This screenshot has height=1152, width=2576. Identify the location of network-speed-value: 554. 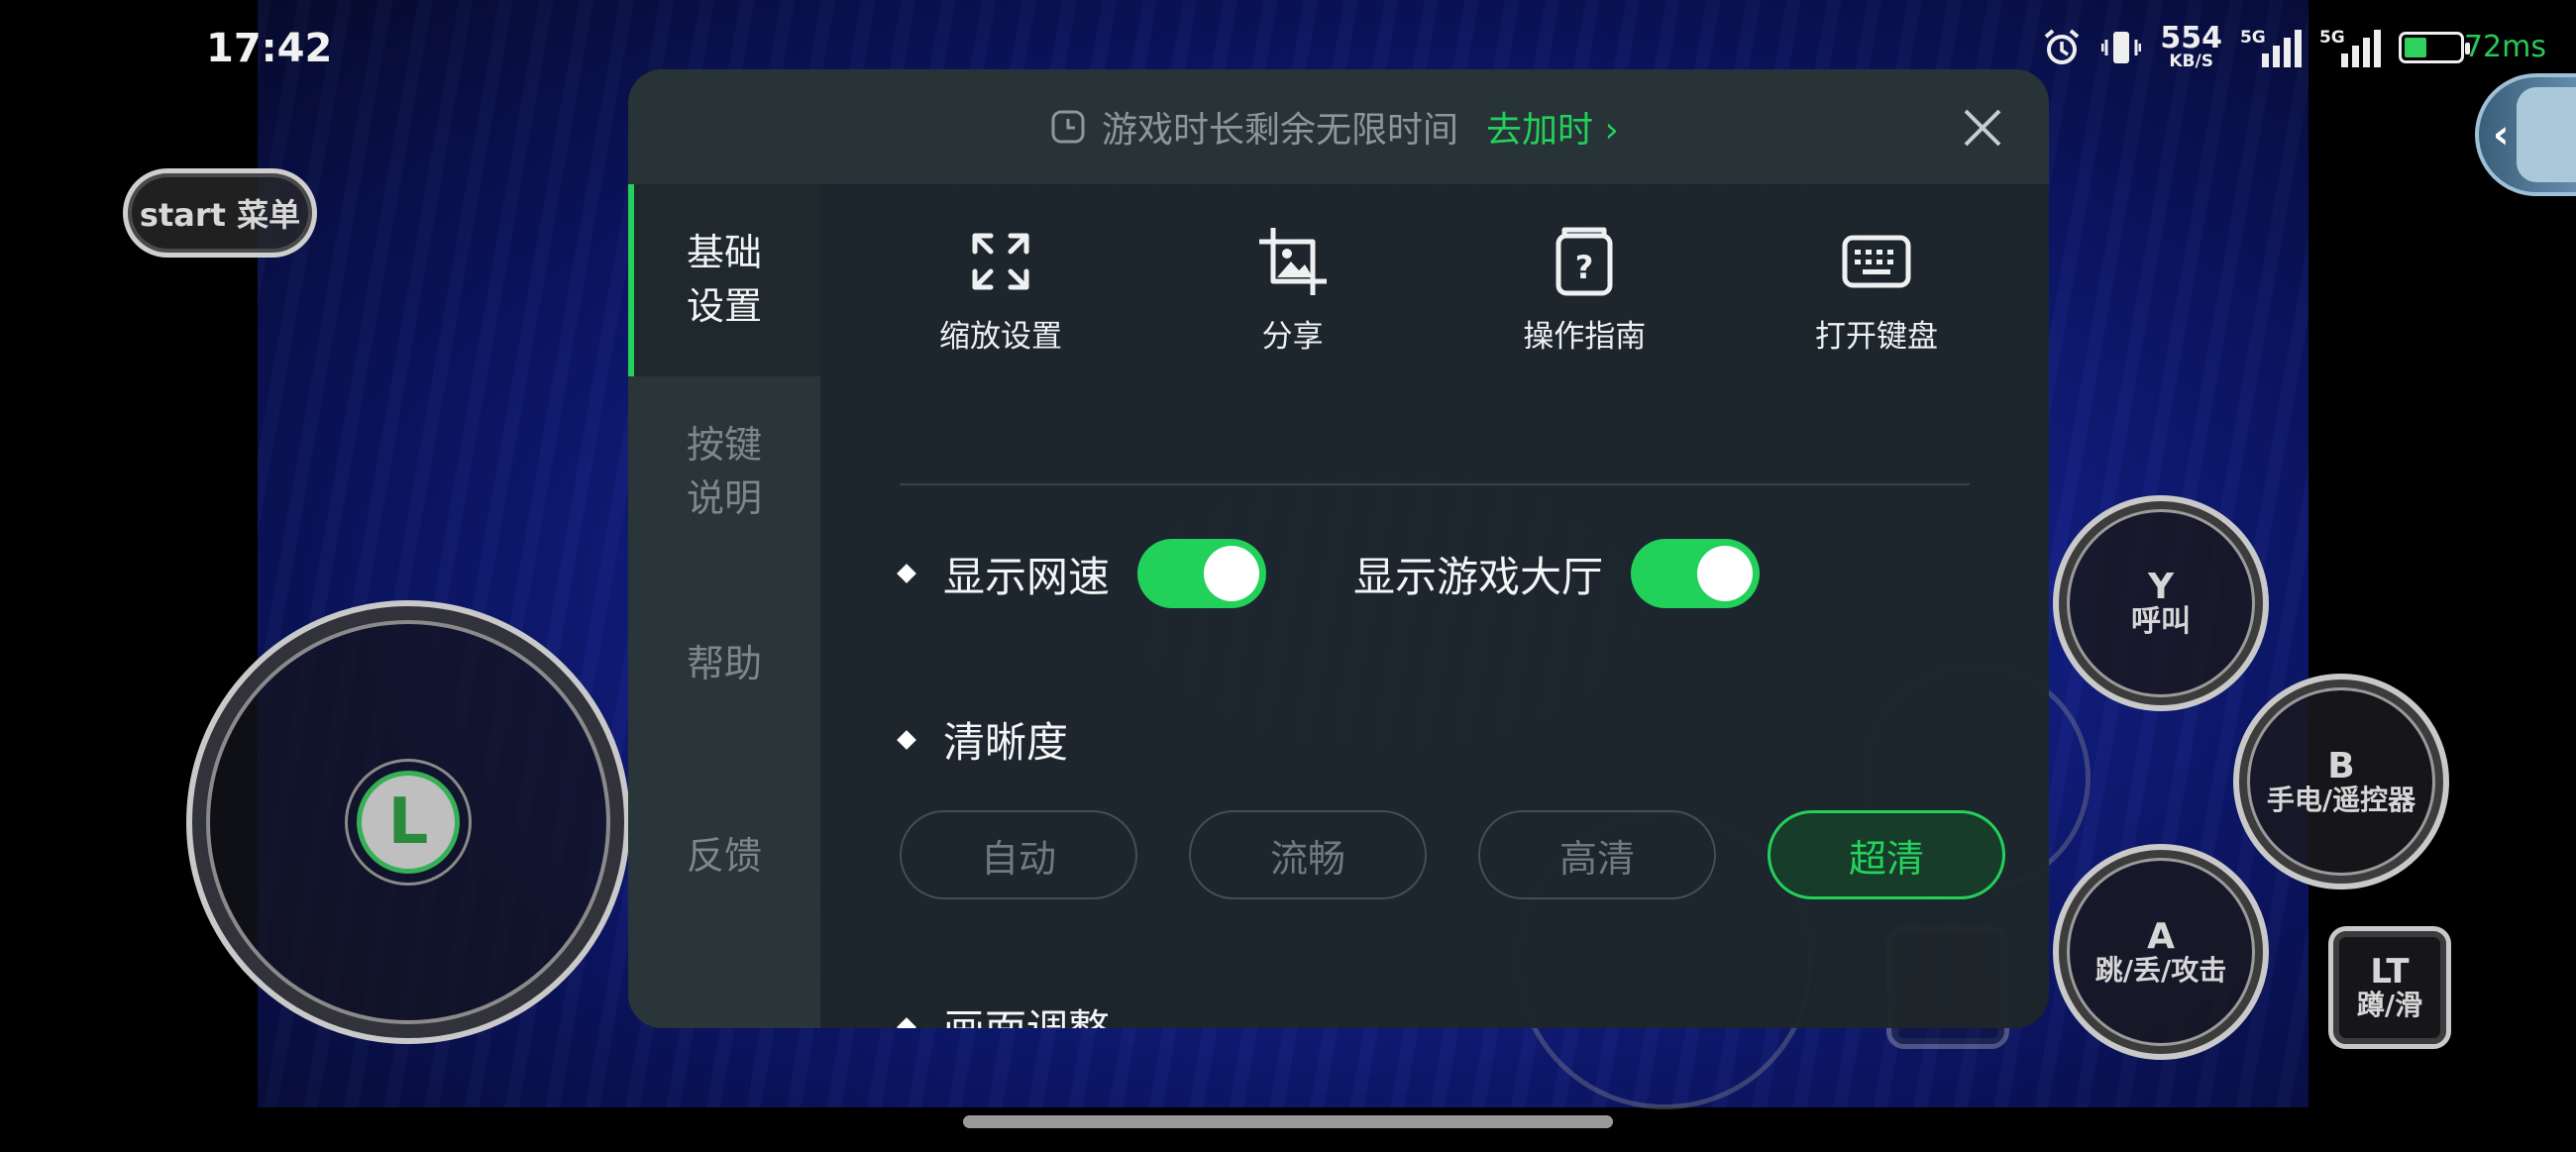
(2191, 38).